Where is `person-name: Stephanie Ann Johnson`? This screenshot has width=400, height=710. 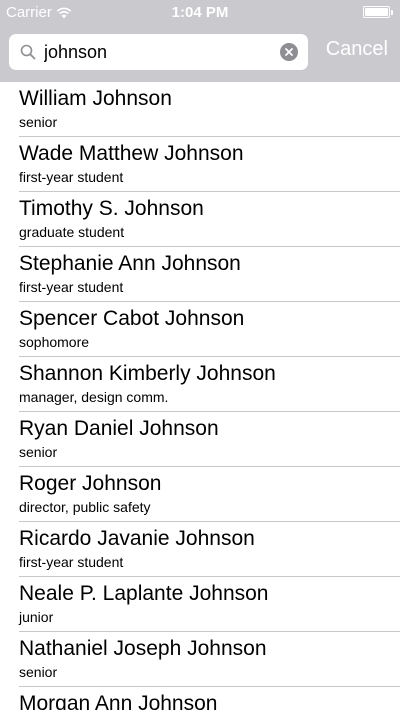 person-name: Stephanie Ann Johnson is located at coordinates (130, 263).